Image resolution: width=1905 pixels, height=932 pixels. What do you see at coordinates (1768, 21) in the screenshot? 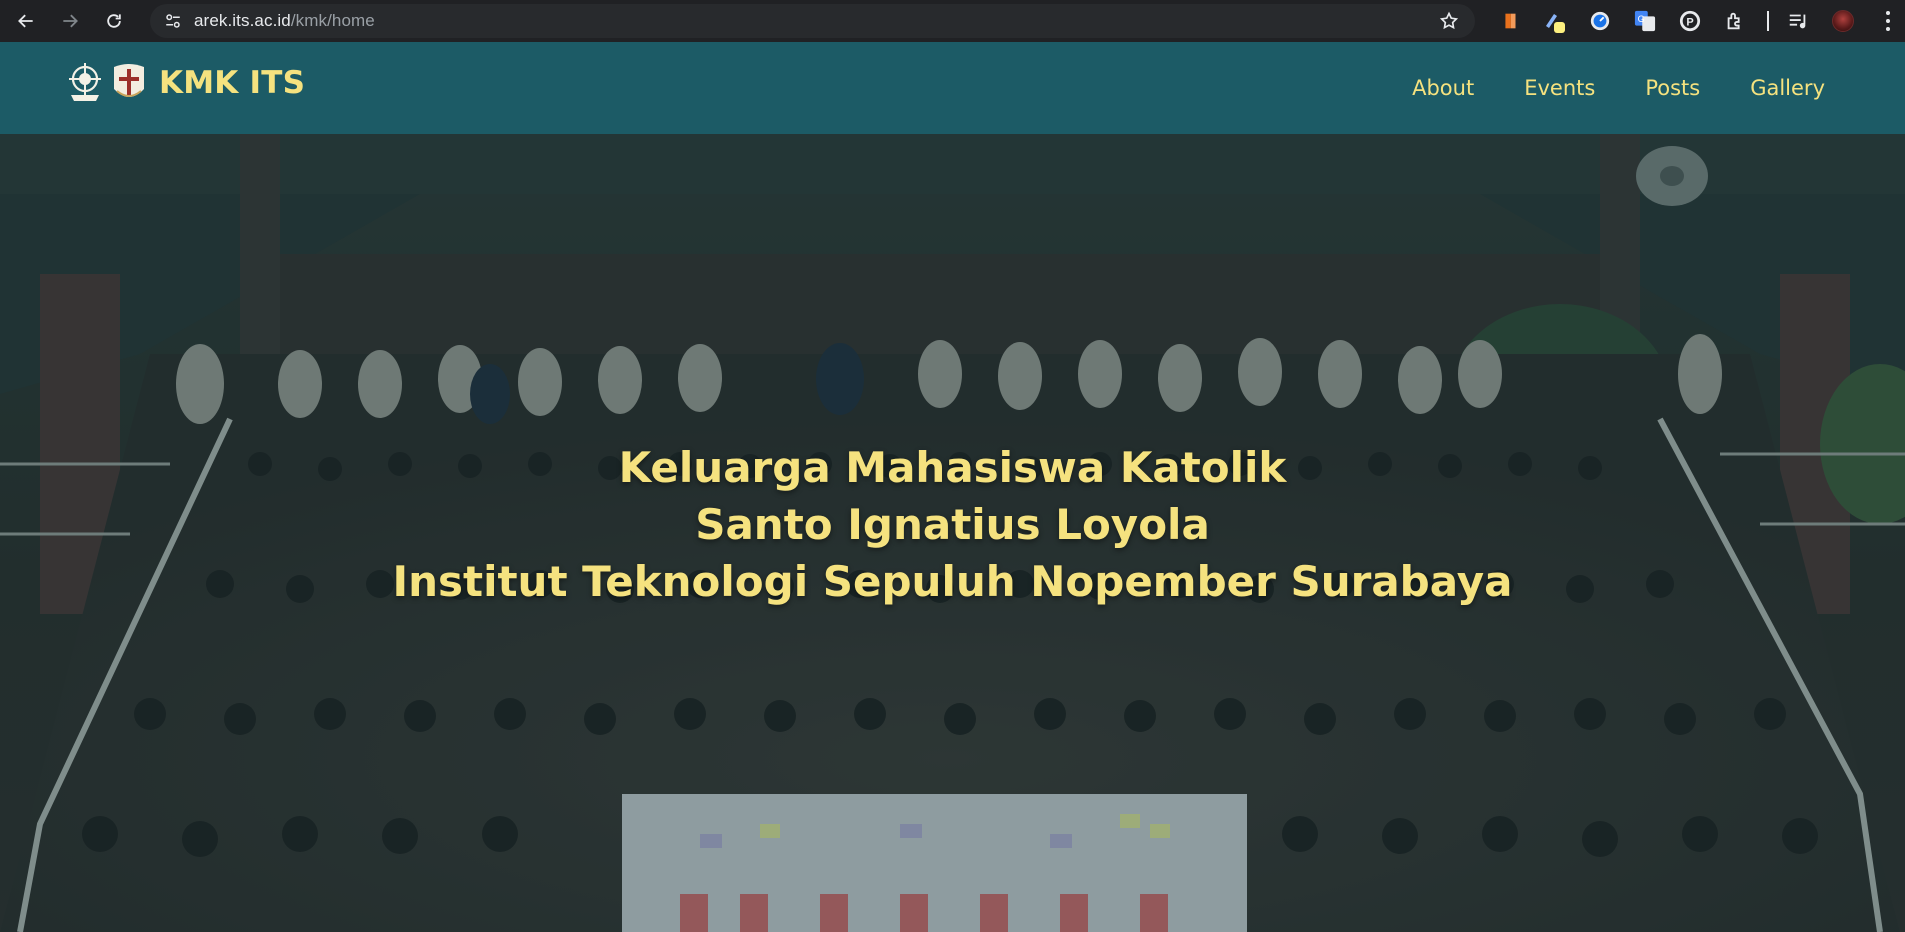
I see `toolbar-separator` at bounding box center [1768, 21].